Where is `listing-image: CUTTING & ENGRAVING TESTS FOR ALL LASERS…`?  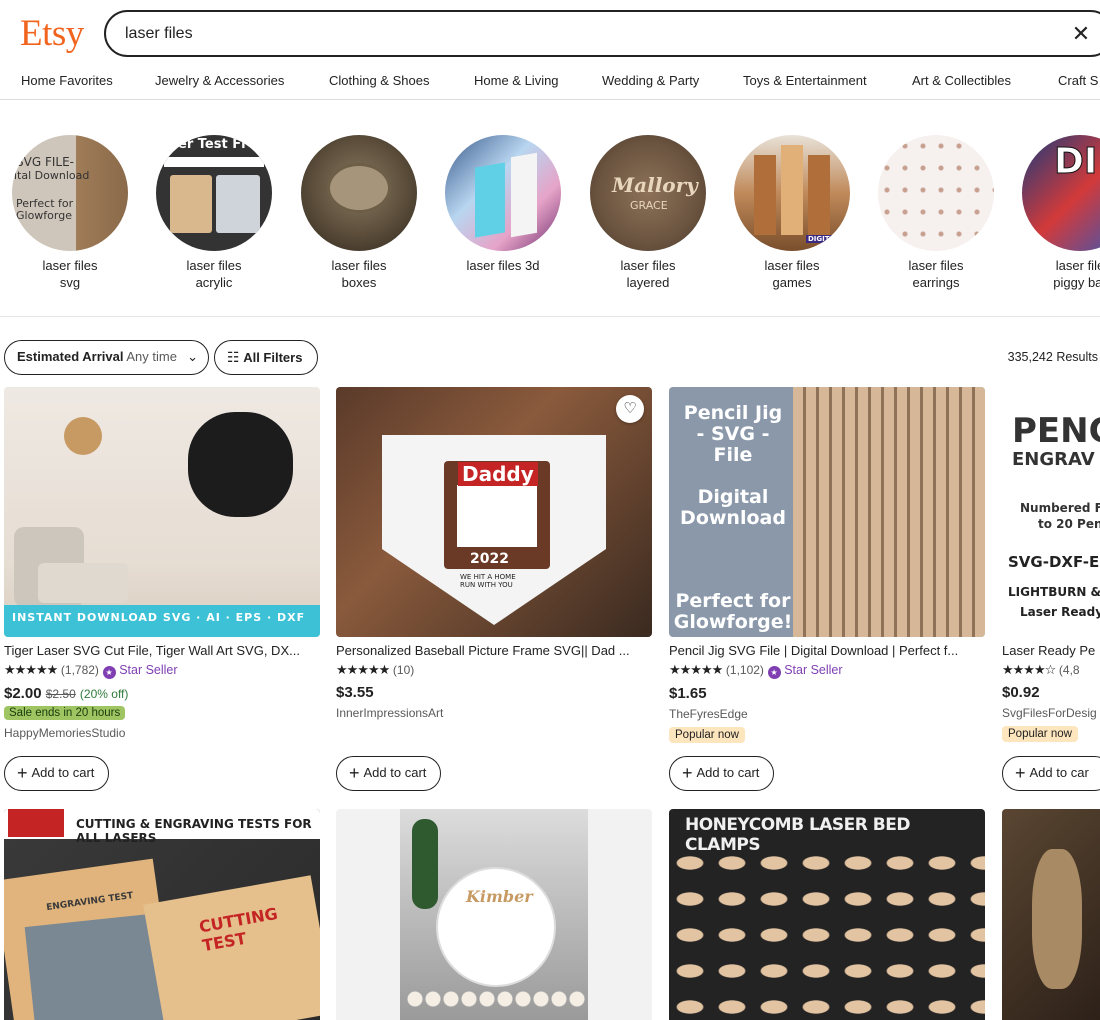 listing-image: CUTTING & ENGRAVING TESTS FOR ALL LASERS… is located at coordinates (162, 914).